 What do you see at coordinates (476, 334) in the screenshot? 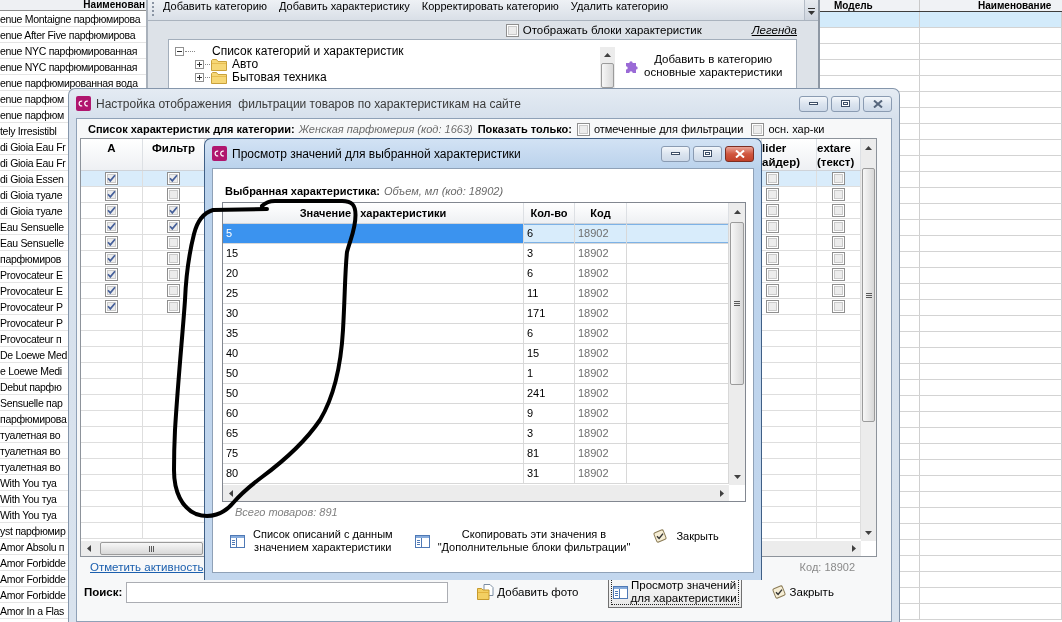
I see `table-row: 35 6 18902` at bounding box center [476, 334].